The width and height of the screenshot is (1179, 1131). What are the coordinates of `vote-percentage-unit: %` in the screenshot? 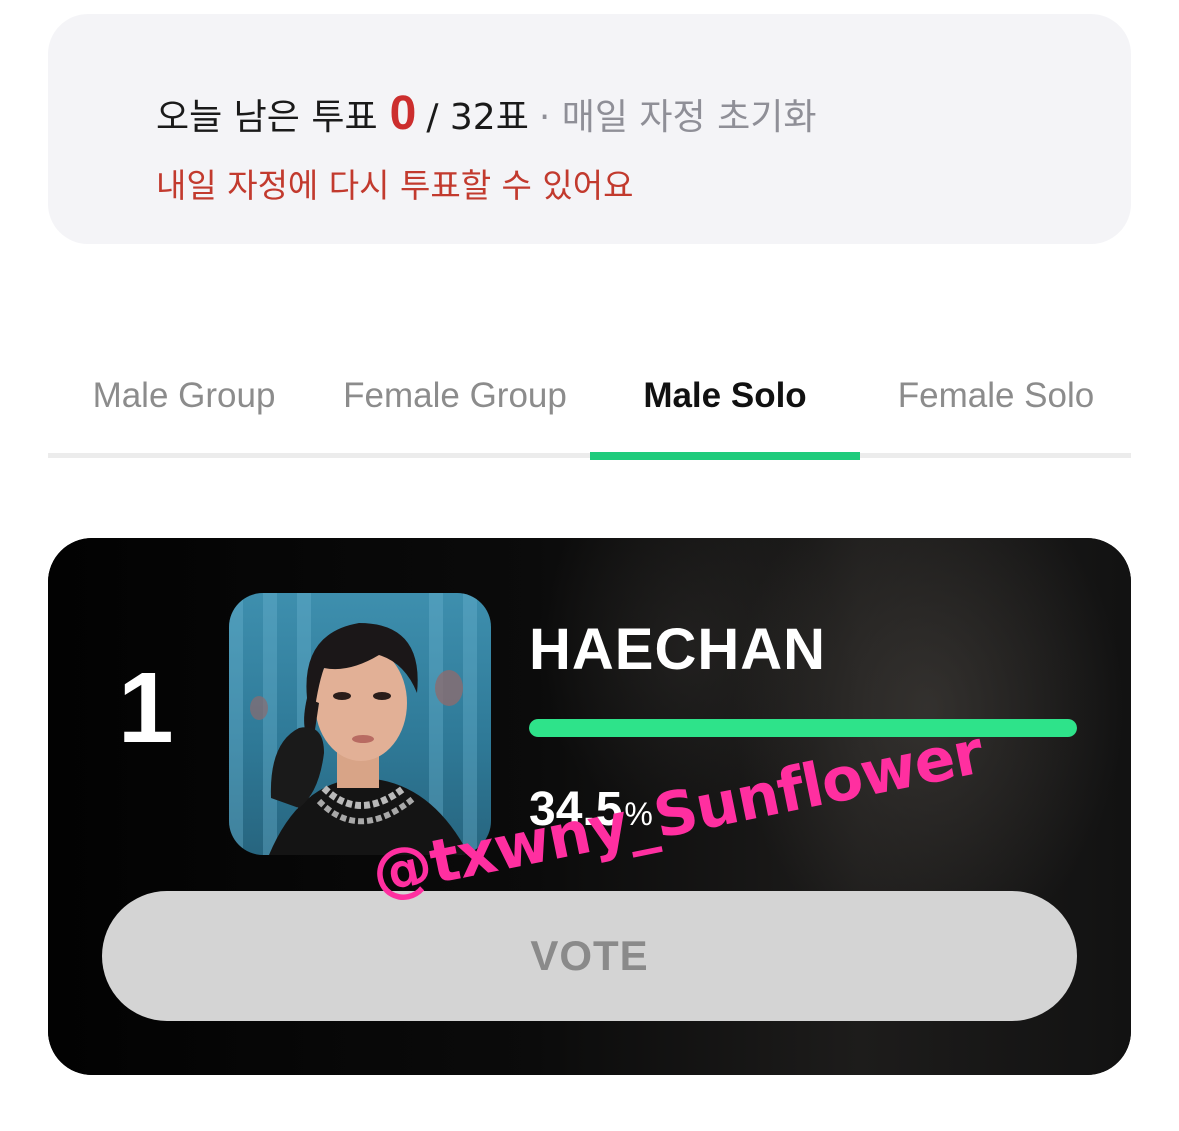 It's located at (638, 814).